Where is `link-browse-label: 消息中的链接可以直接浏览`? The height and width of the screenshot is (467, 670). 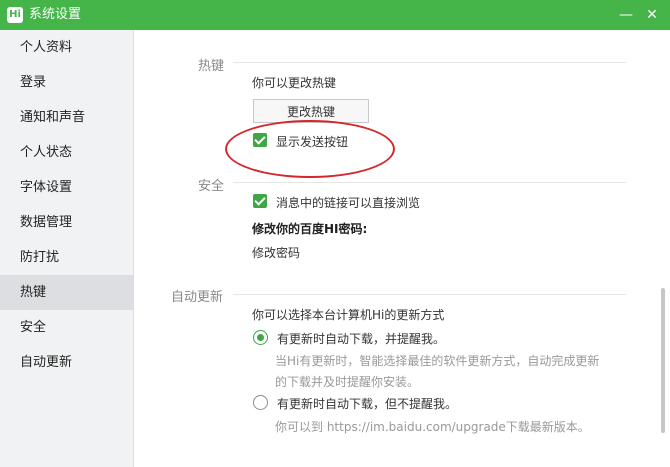
link-browse-label: 消息中的链接可以直接浏览 is located at coordinates (348, 202).